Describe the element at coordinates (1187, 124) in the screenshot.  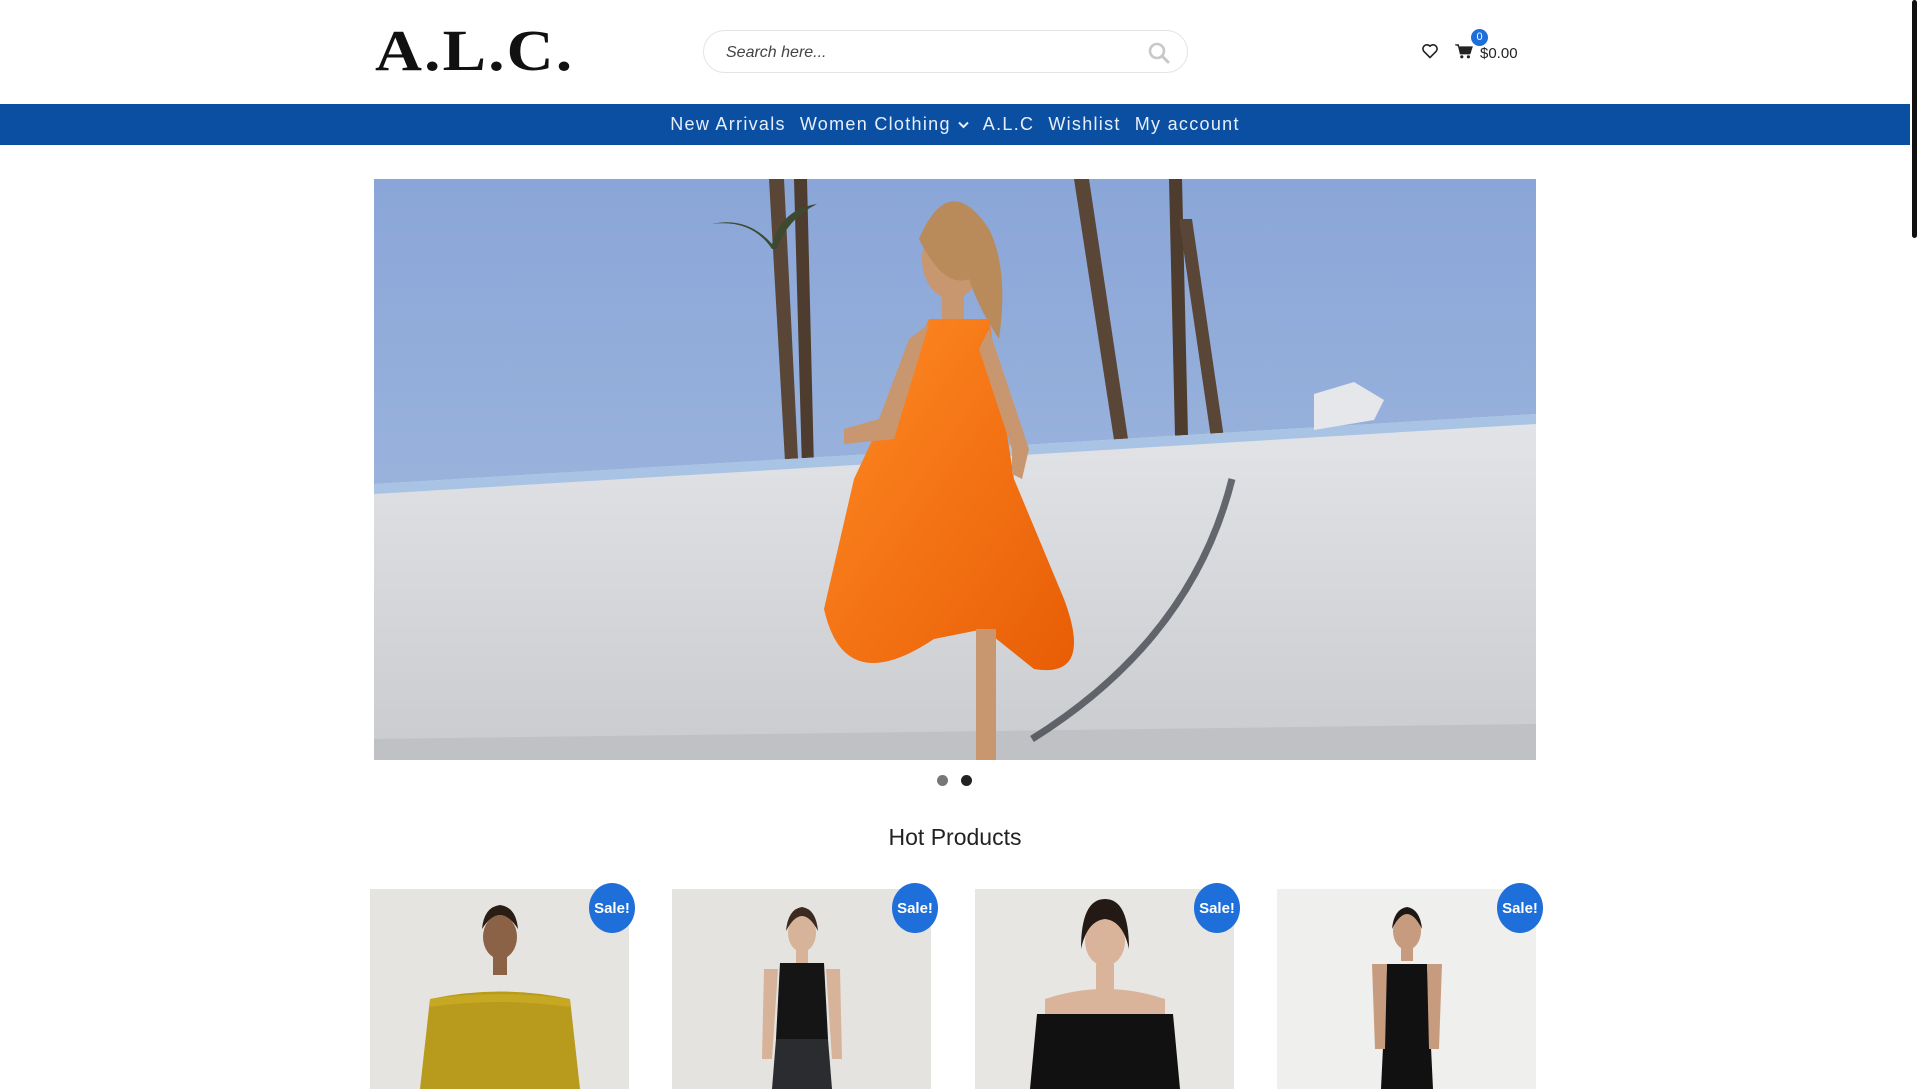
I see `nav-item-my-account: My account` at that location.